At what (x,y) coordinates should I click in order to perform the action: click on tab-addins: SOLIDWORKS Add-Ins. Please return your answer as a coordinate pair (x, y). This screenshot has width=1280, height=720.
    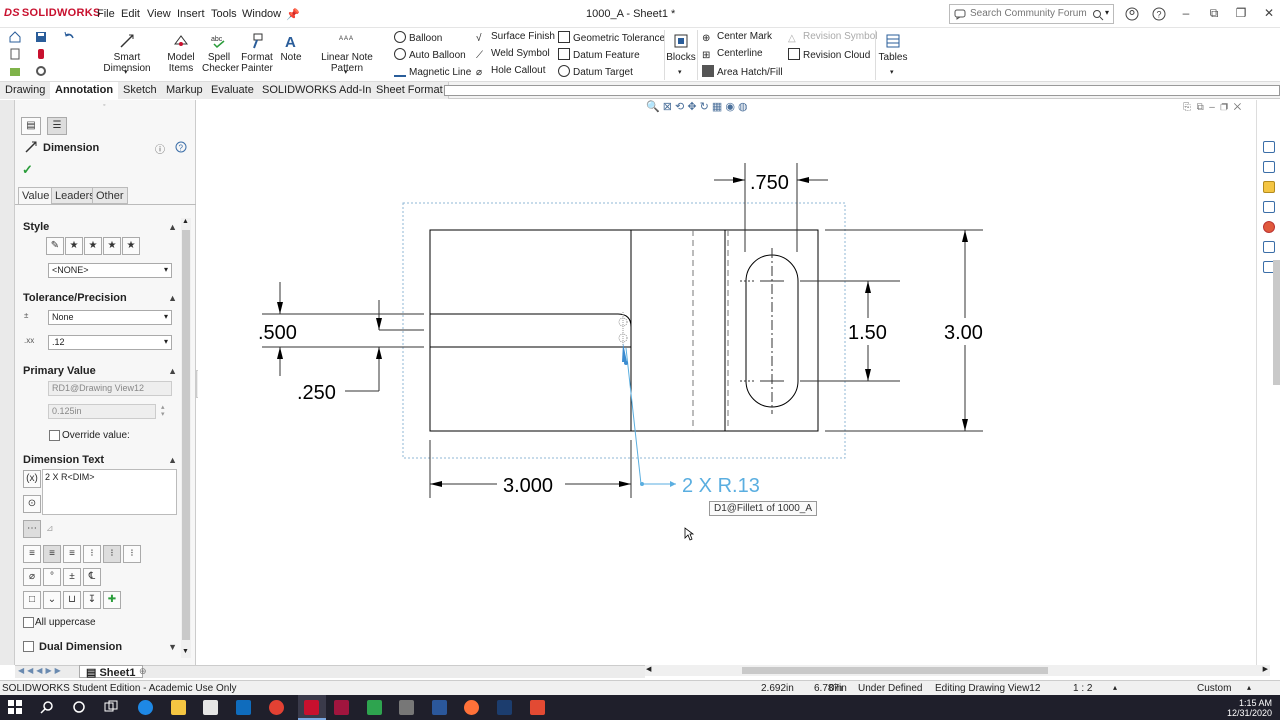
    Looking at the image, I should click on (320, 90).